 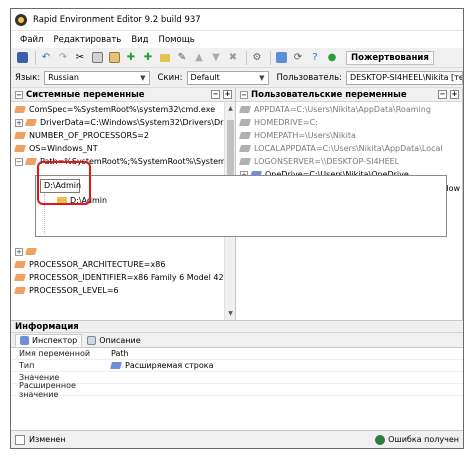 I want to click on menu-bar: Файл Редактировать Вид Помощь, so click(x=237, y=39).